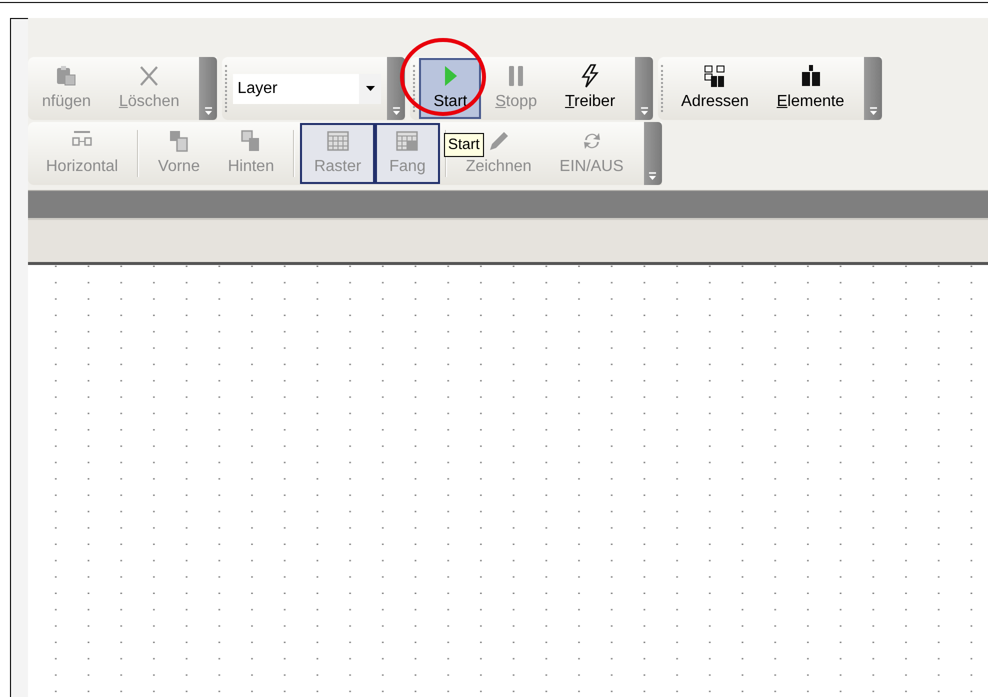 This screenshot has width=988, height=697. I want to click on toolbar-button: Treiber, so click(590, 88).